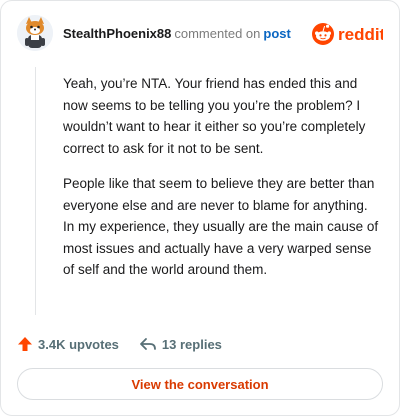  I want to click on reply-arrow-icon, so click(148, 344).